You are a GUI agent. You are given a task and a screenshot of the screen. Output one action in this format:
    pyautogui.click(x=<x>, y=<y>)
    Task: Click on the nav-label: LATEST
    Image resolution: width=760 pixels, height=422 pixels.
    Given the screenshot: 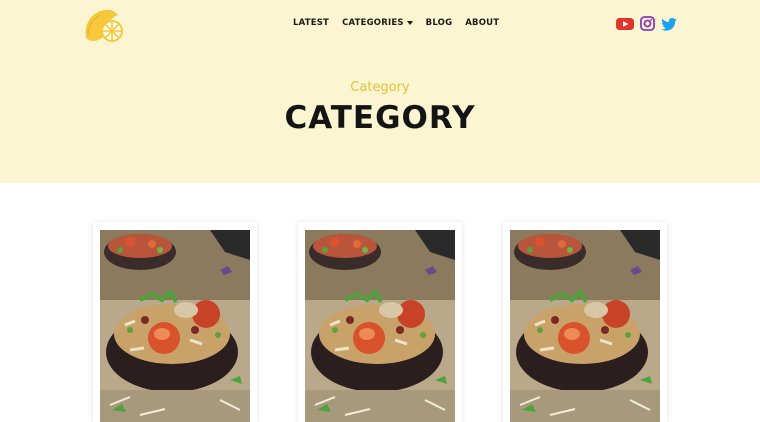 What is the action you would take?
    pyautogui.click(x=311, y=23)
    